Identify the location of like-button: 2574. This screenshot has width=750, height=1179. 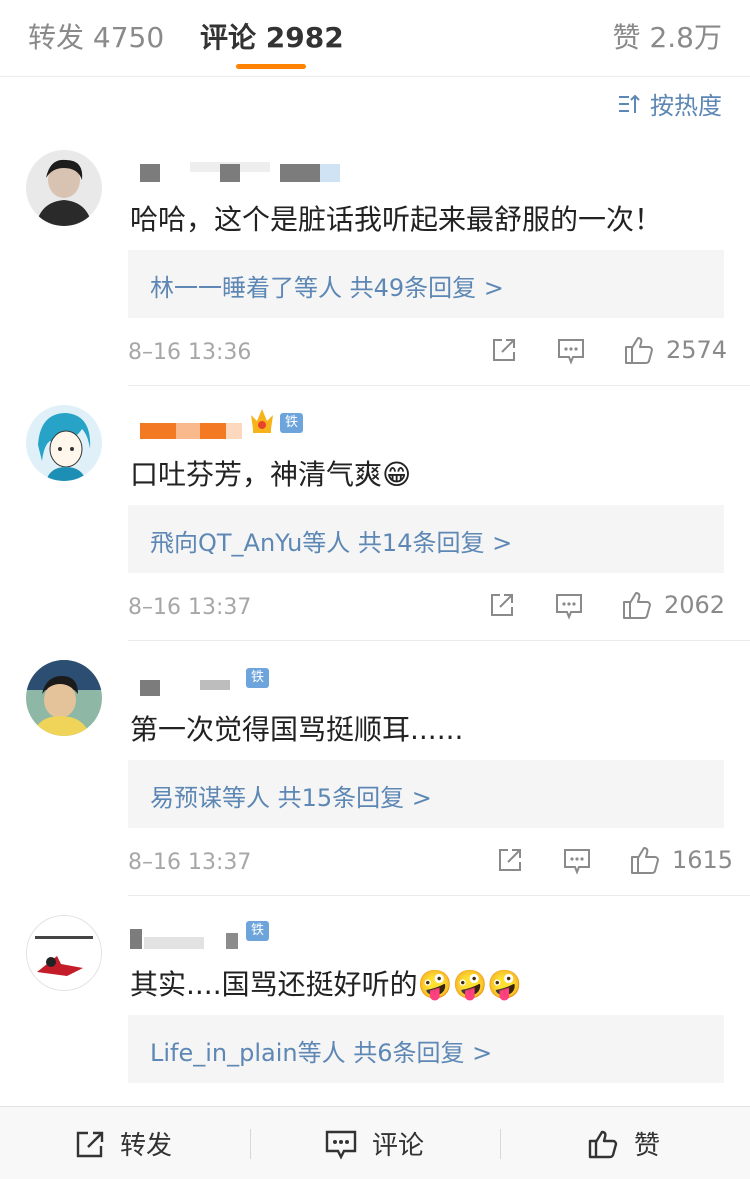
(675, 350).